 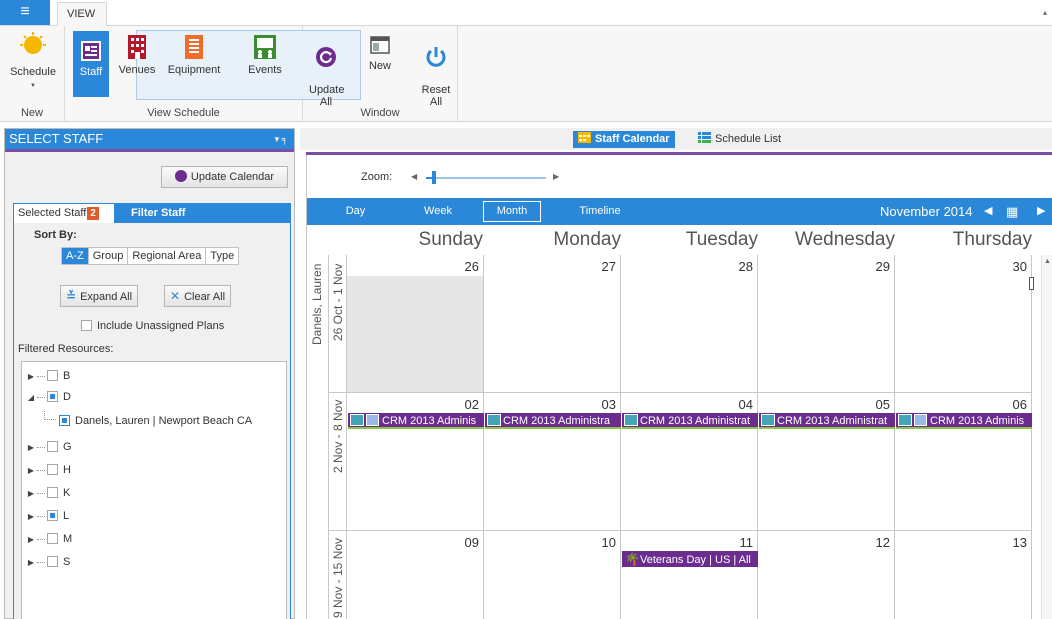 What do you see at coordinates (434, 177) in the screenshot?
I see `zoom-slider-thumb` at bounding box center [434, 177].